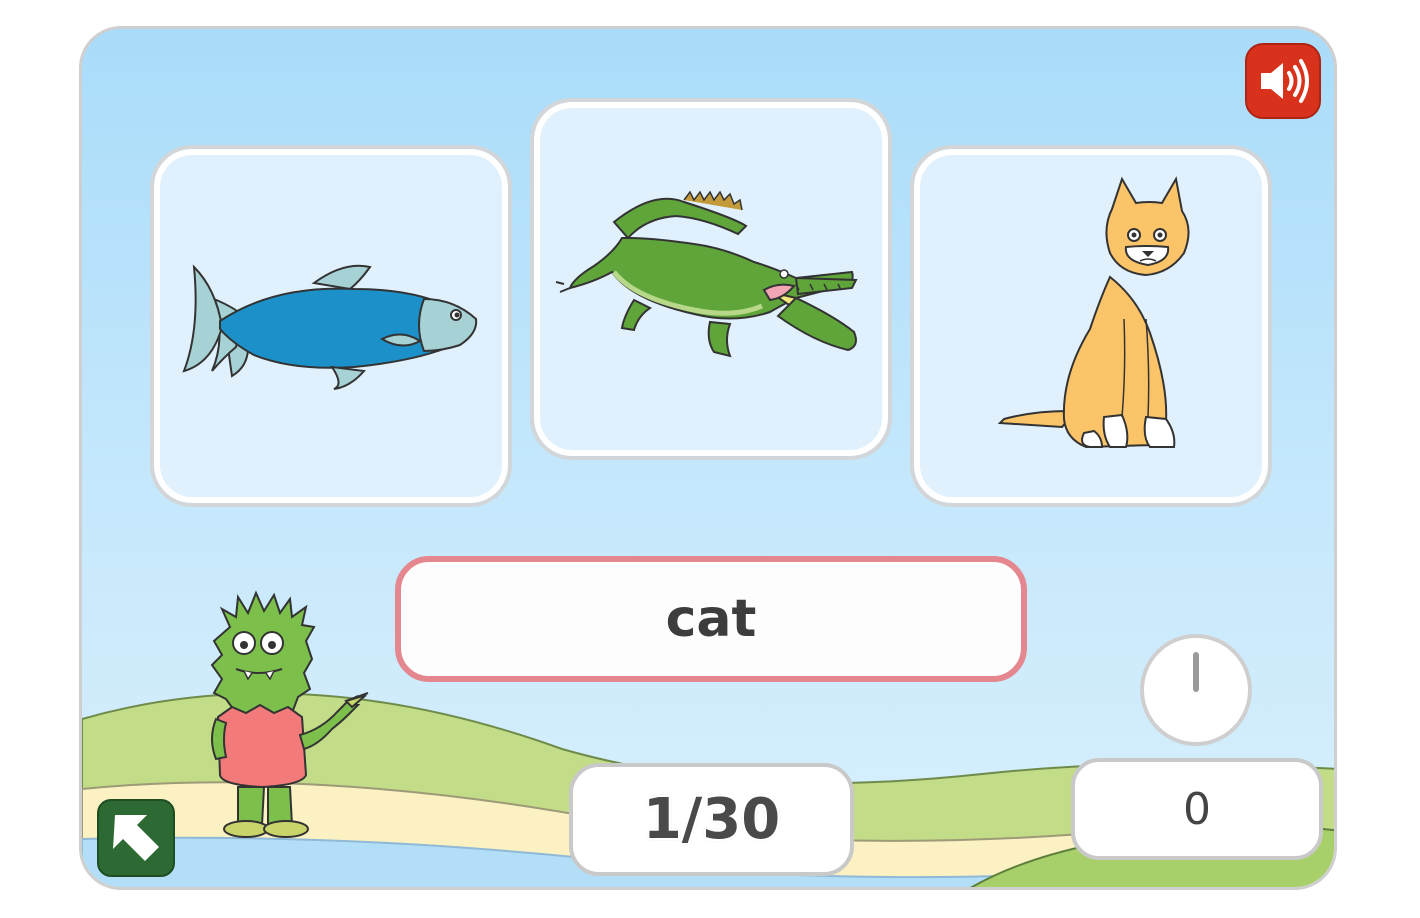 Image resolution: width=1420 pixels, height=918 pixels. I want to click on answer-card-cat, so click(1091, 326).